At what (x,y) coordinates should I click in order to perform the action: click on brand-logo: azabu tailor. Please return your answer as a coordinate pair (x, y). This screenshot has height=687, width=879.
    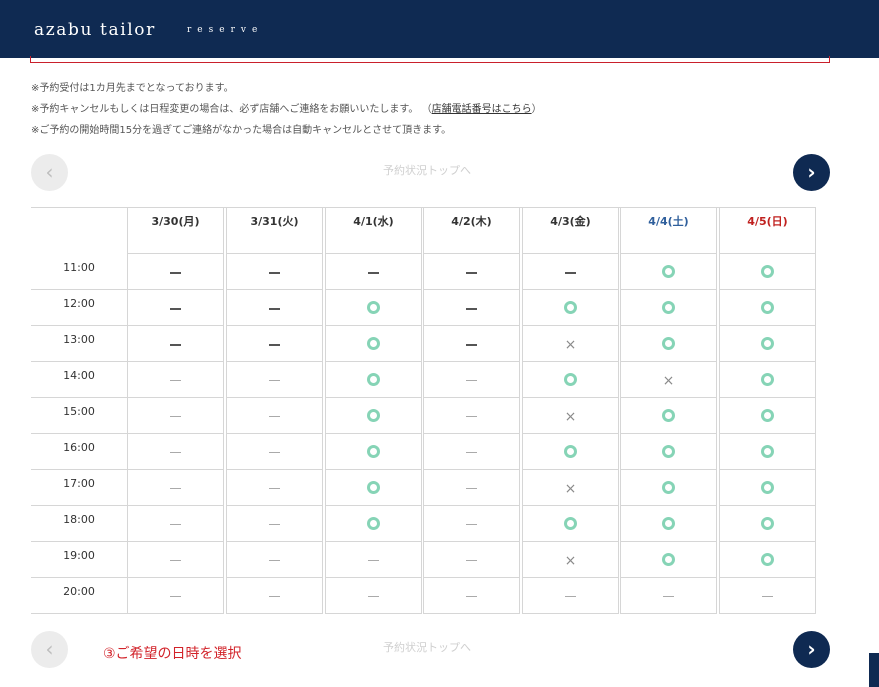
    Looking at the image, I should click on (95, 30).